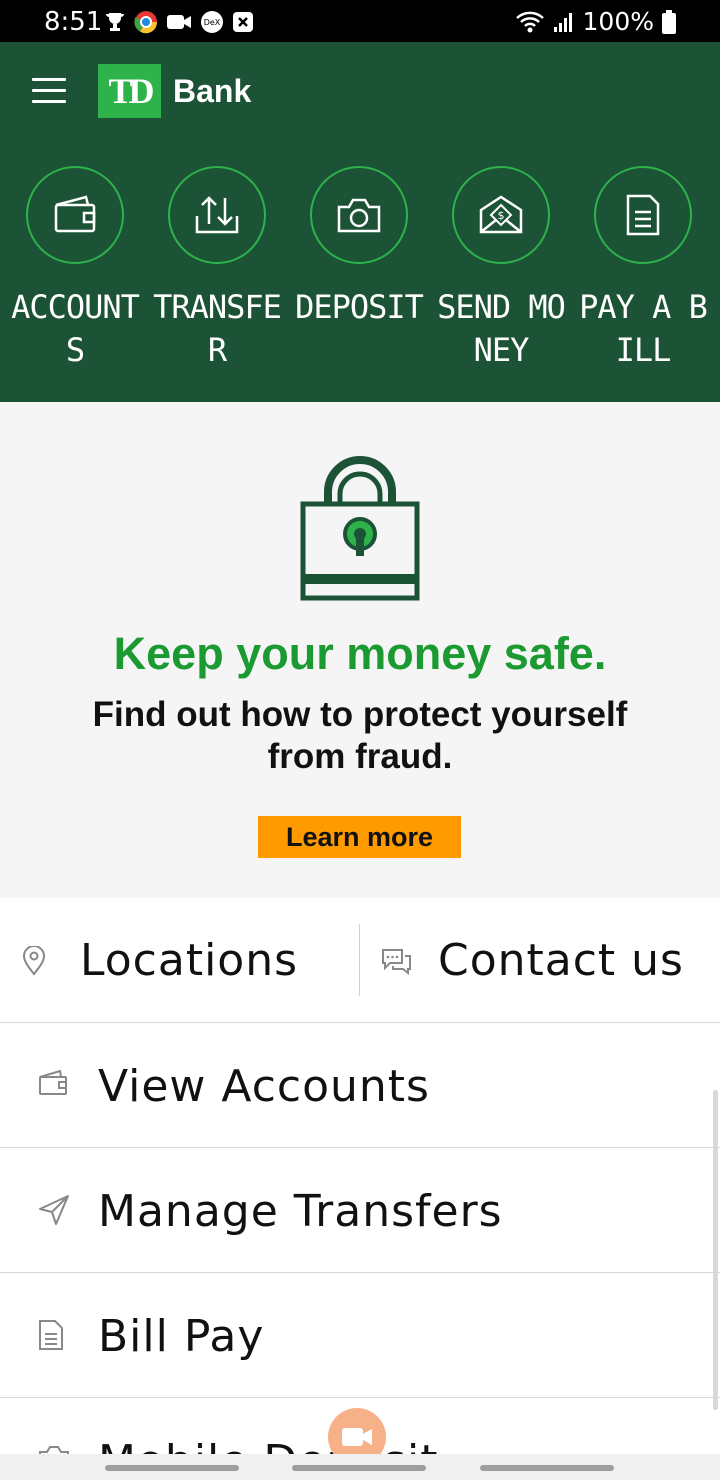  What do you see at coordinates (54, 1210) in the screenshot?
I see `paper-plane-icon` at bounding box center [54, 1210].